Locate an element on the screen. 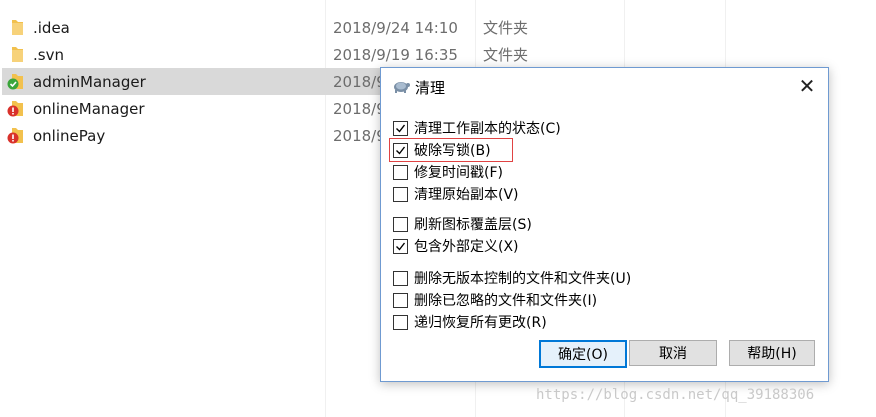 The height and width of the screenshot is (417, 876). file-row-idea: .idea 2018/9/24 14:10 文件夹 is located at coordinates (438, 27).